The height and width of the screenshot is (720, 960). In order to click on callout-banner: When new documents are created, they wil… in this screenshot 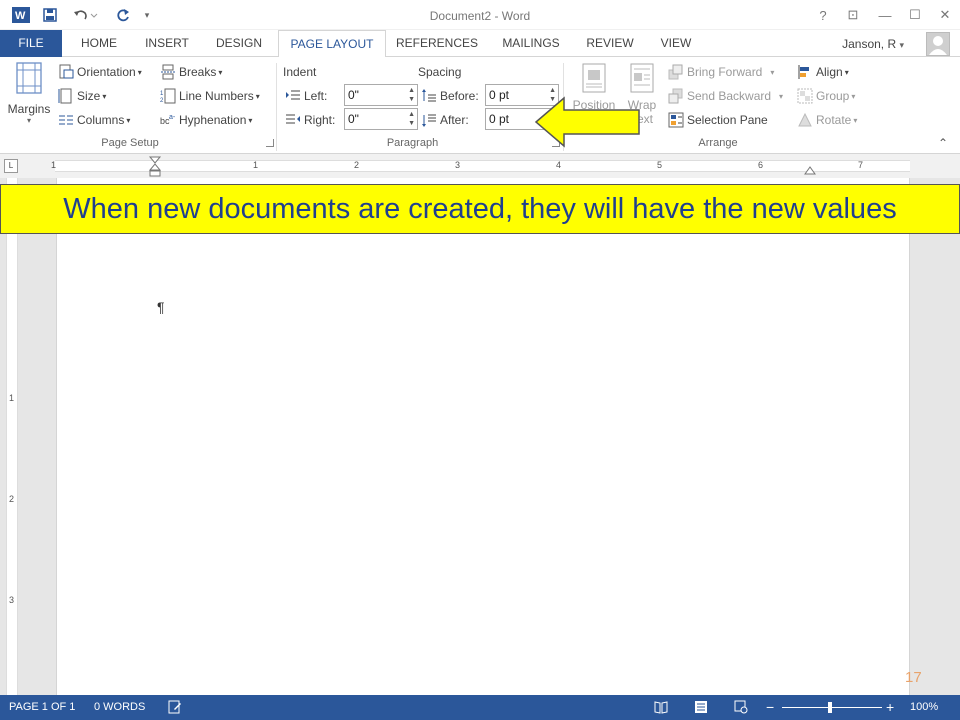, I will do `click(480, 209)`.